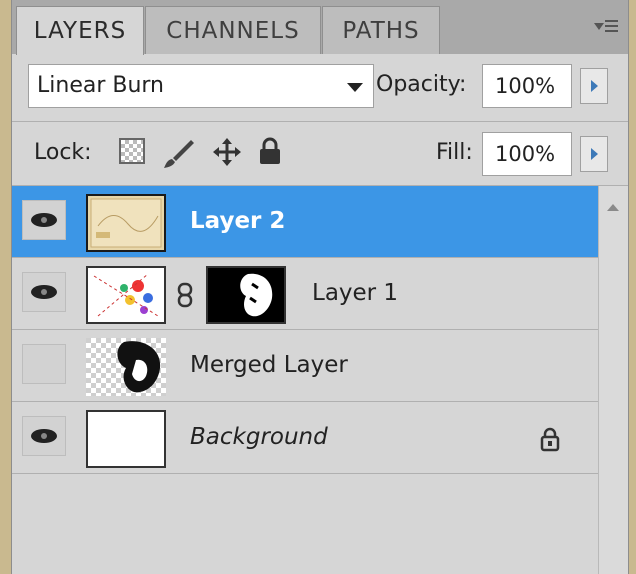 The image size is (636, 574). I want to click on layer-2-thumbnail-image, so click(126, 223).